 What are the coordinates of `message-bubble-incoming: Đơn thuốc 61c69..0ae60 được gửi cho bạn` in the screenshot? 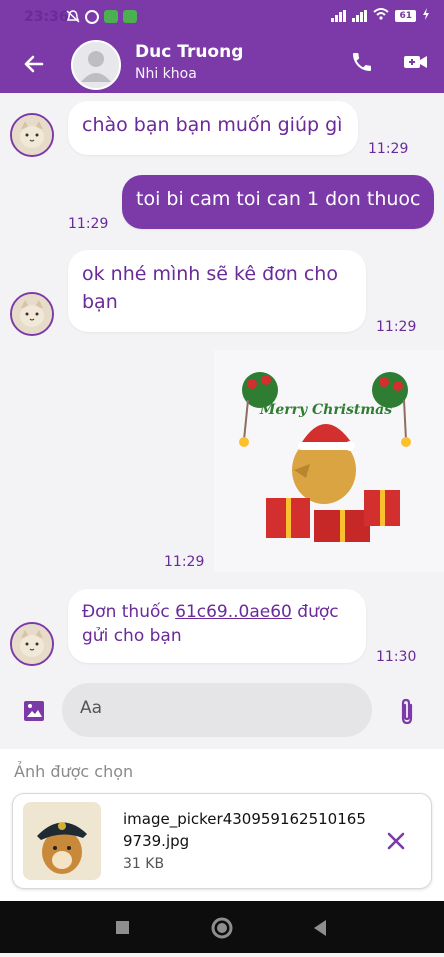 It's located at (217, 626).